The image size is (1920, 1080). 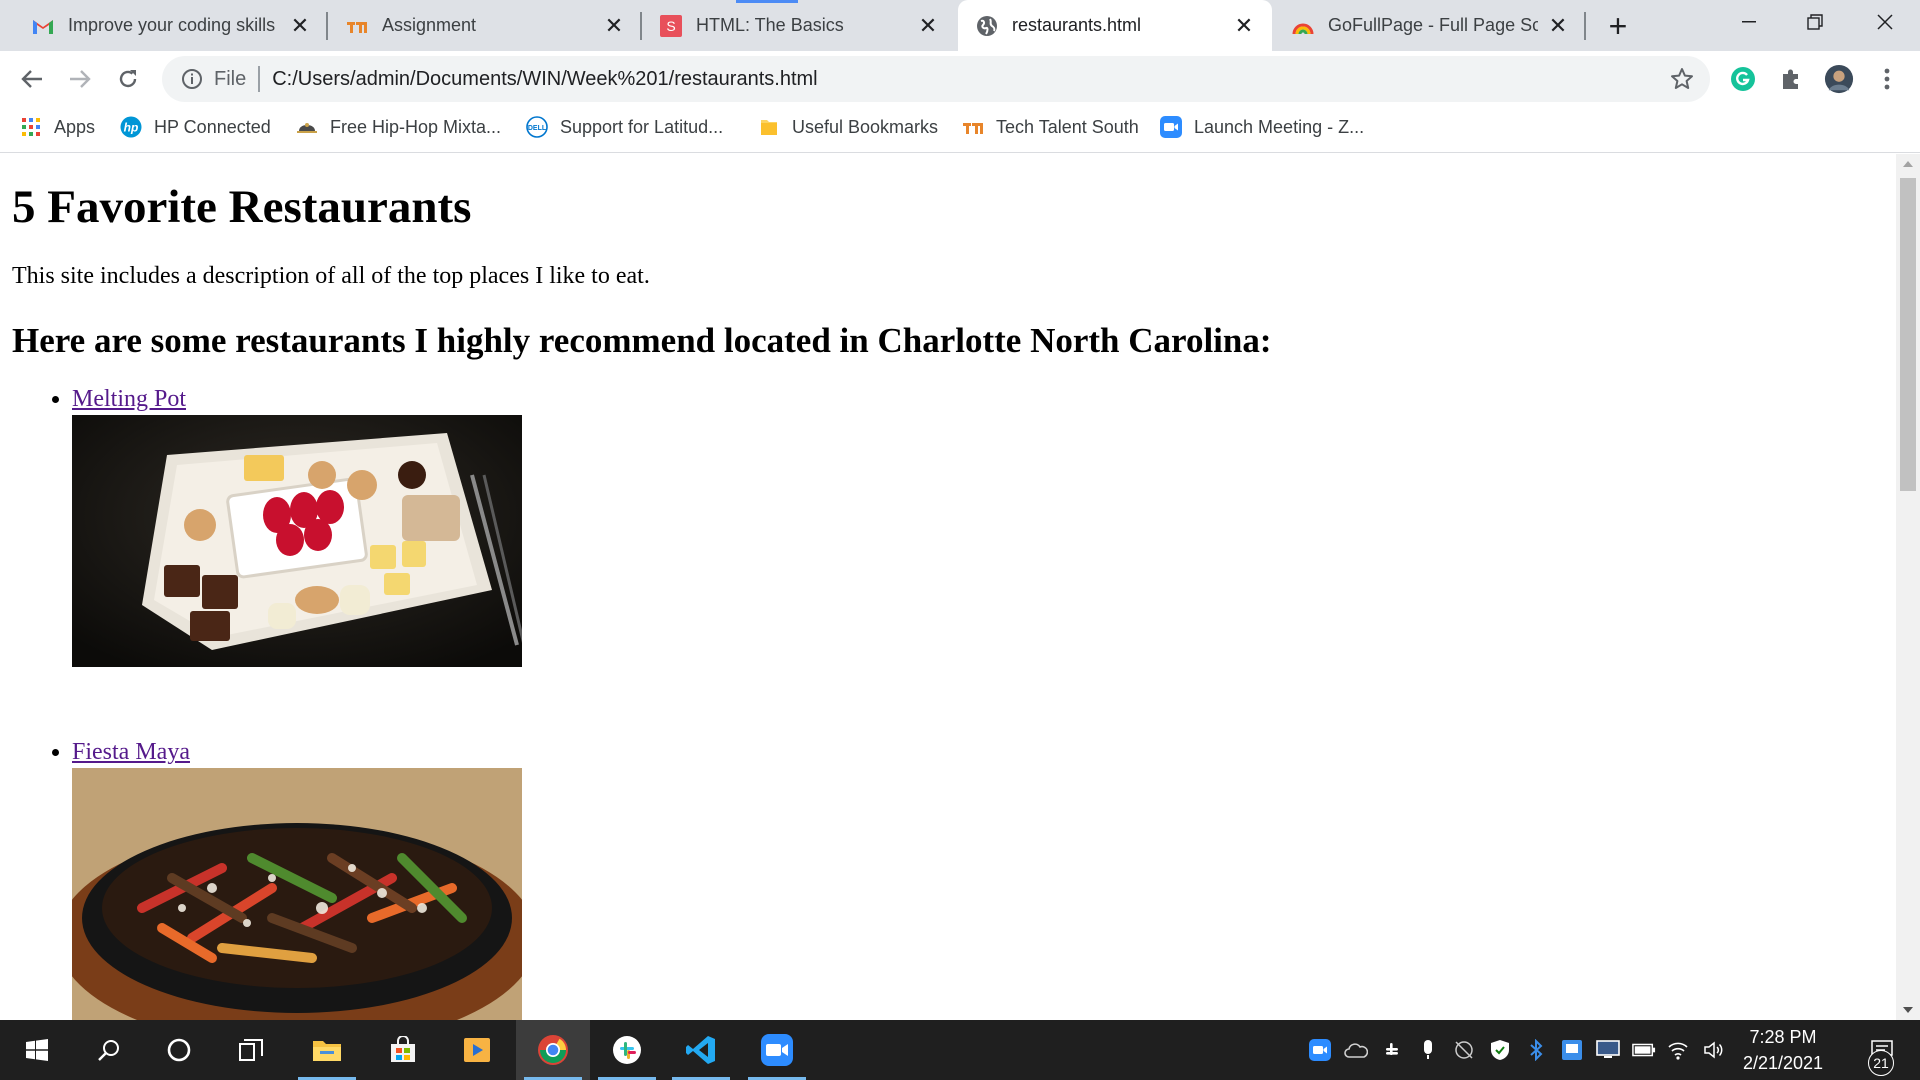 What do you see at coordinates (1678, 1050) in the screenshot?
I see `wifi-icon` at bounding box center [1678, 1050].